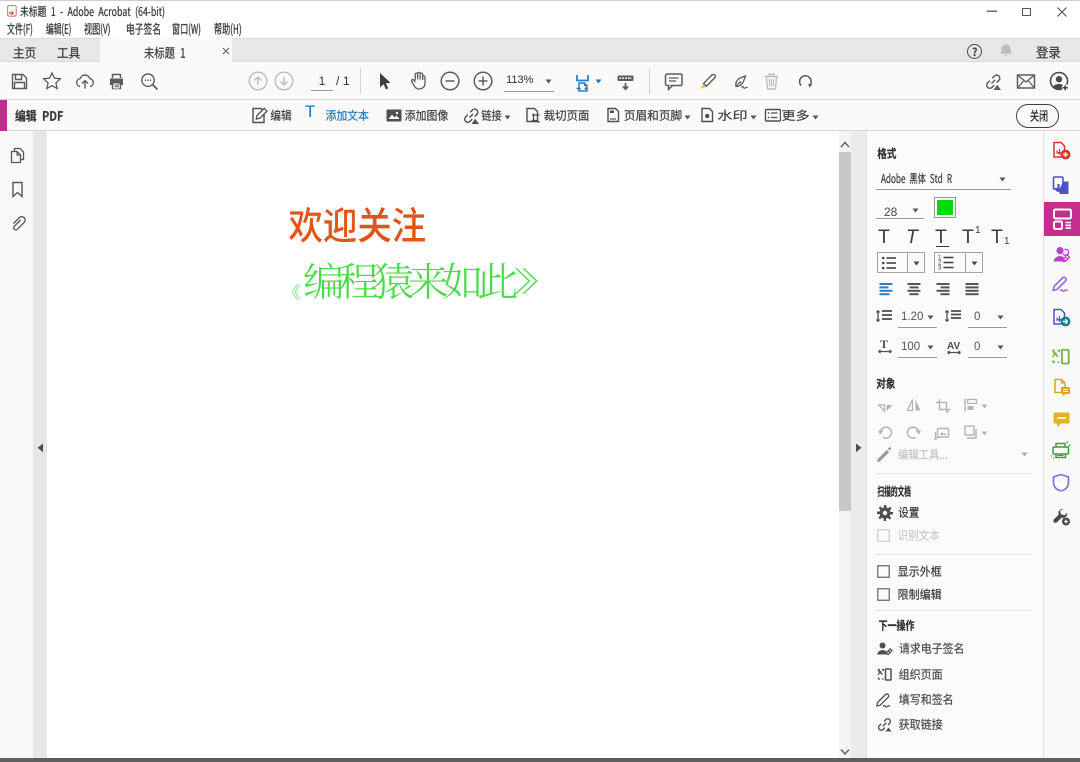  What do you see at coordinates (884, 344) in the screenshot?
I see `svg-text: T` at bounding box center [884, 344].